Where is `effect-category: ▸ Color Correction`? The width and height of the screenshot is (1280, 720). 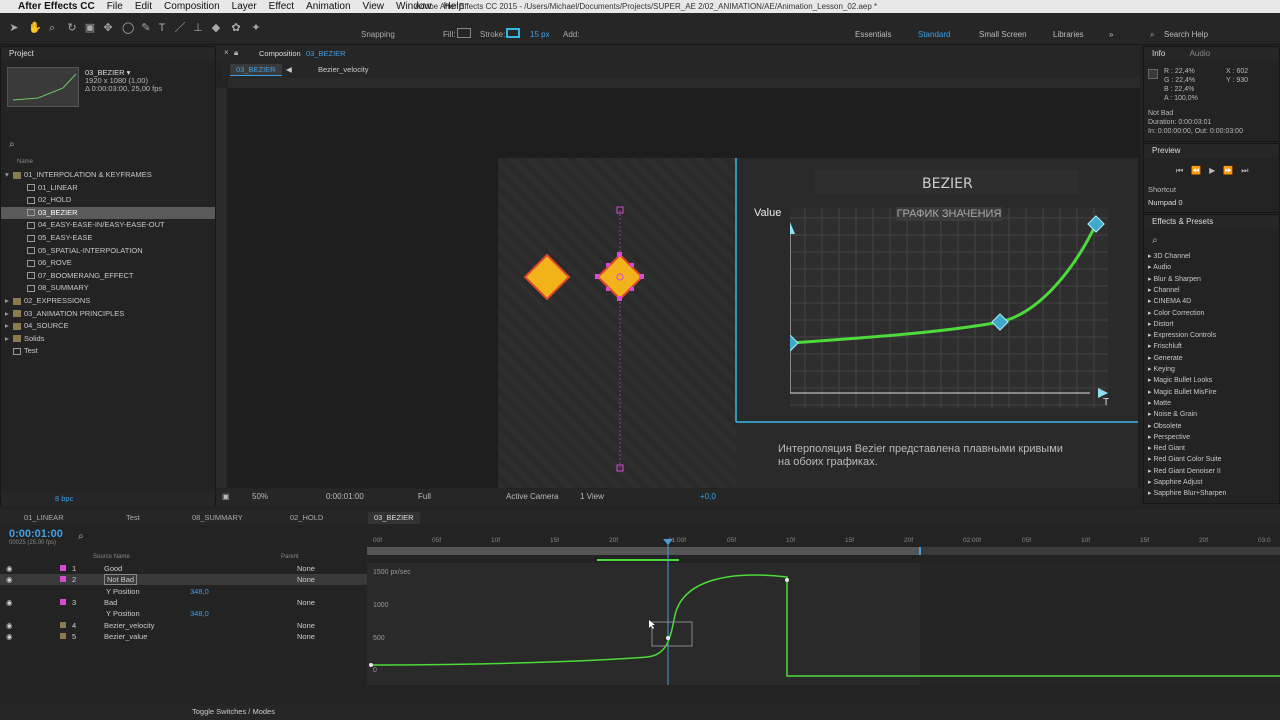 effect-category: ▸ Color Correction is located at coordinates (1213, 314).